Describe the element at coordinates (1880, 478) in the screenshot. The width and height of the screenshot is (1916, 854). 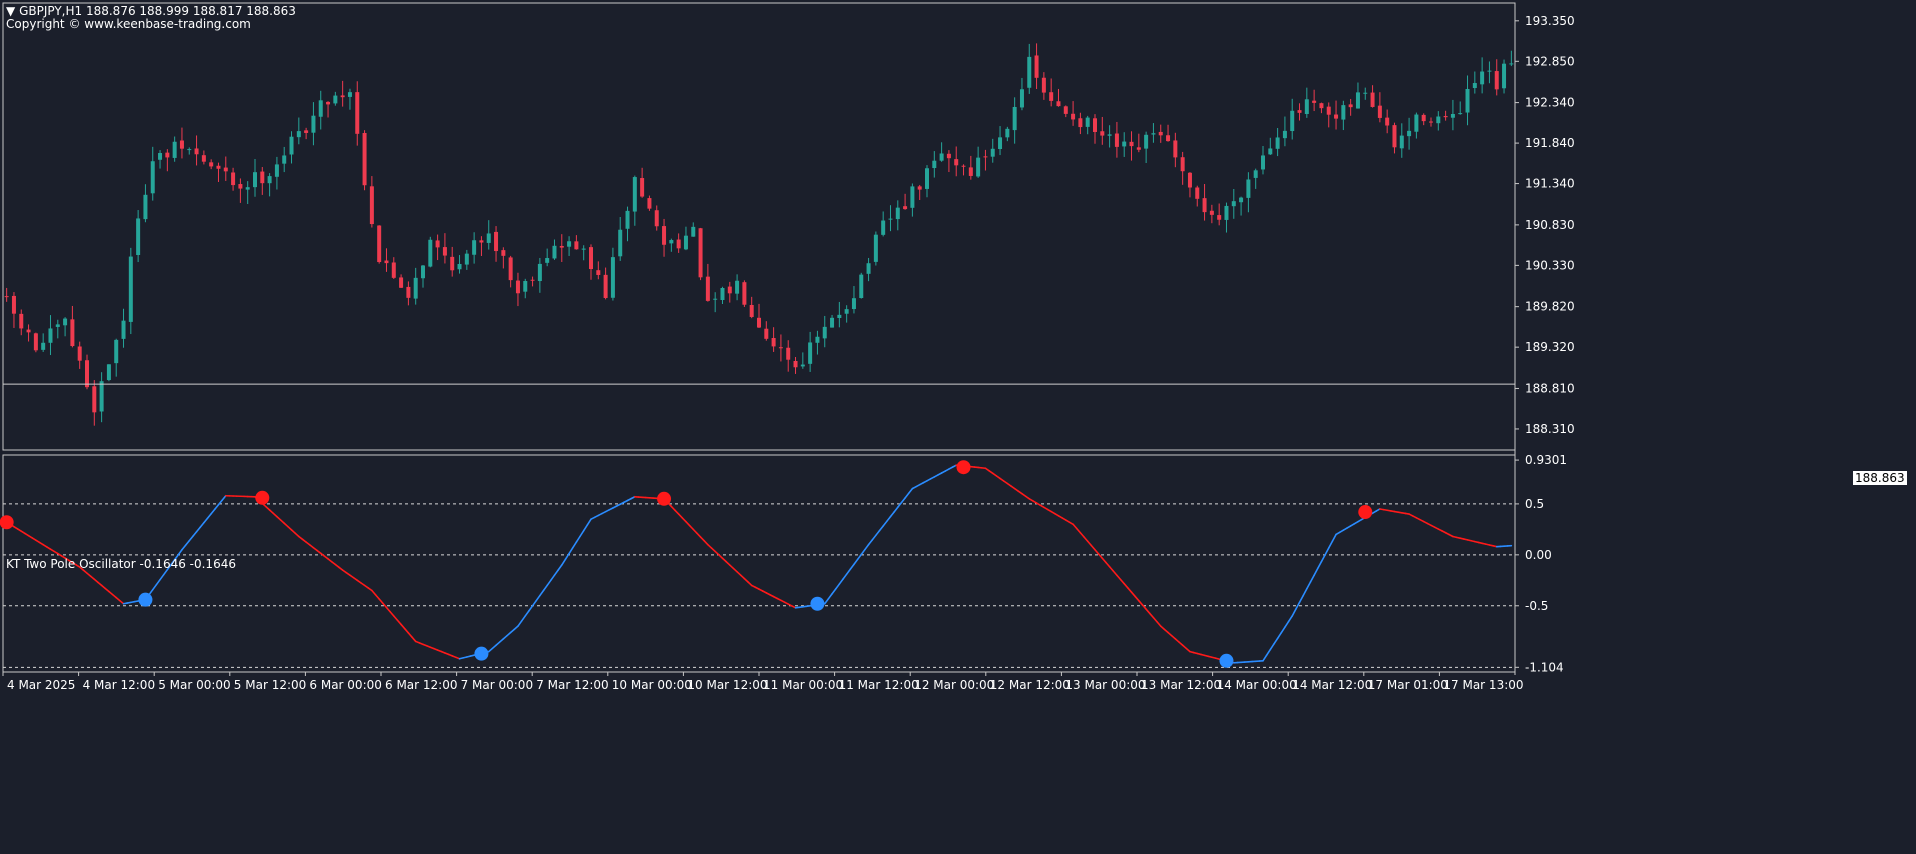
I see `current-price-tag: 188.863` at that location.